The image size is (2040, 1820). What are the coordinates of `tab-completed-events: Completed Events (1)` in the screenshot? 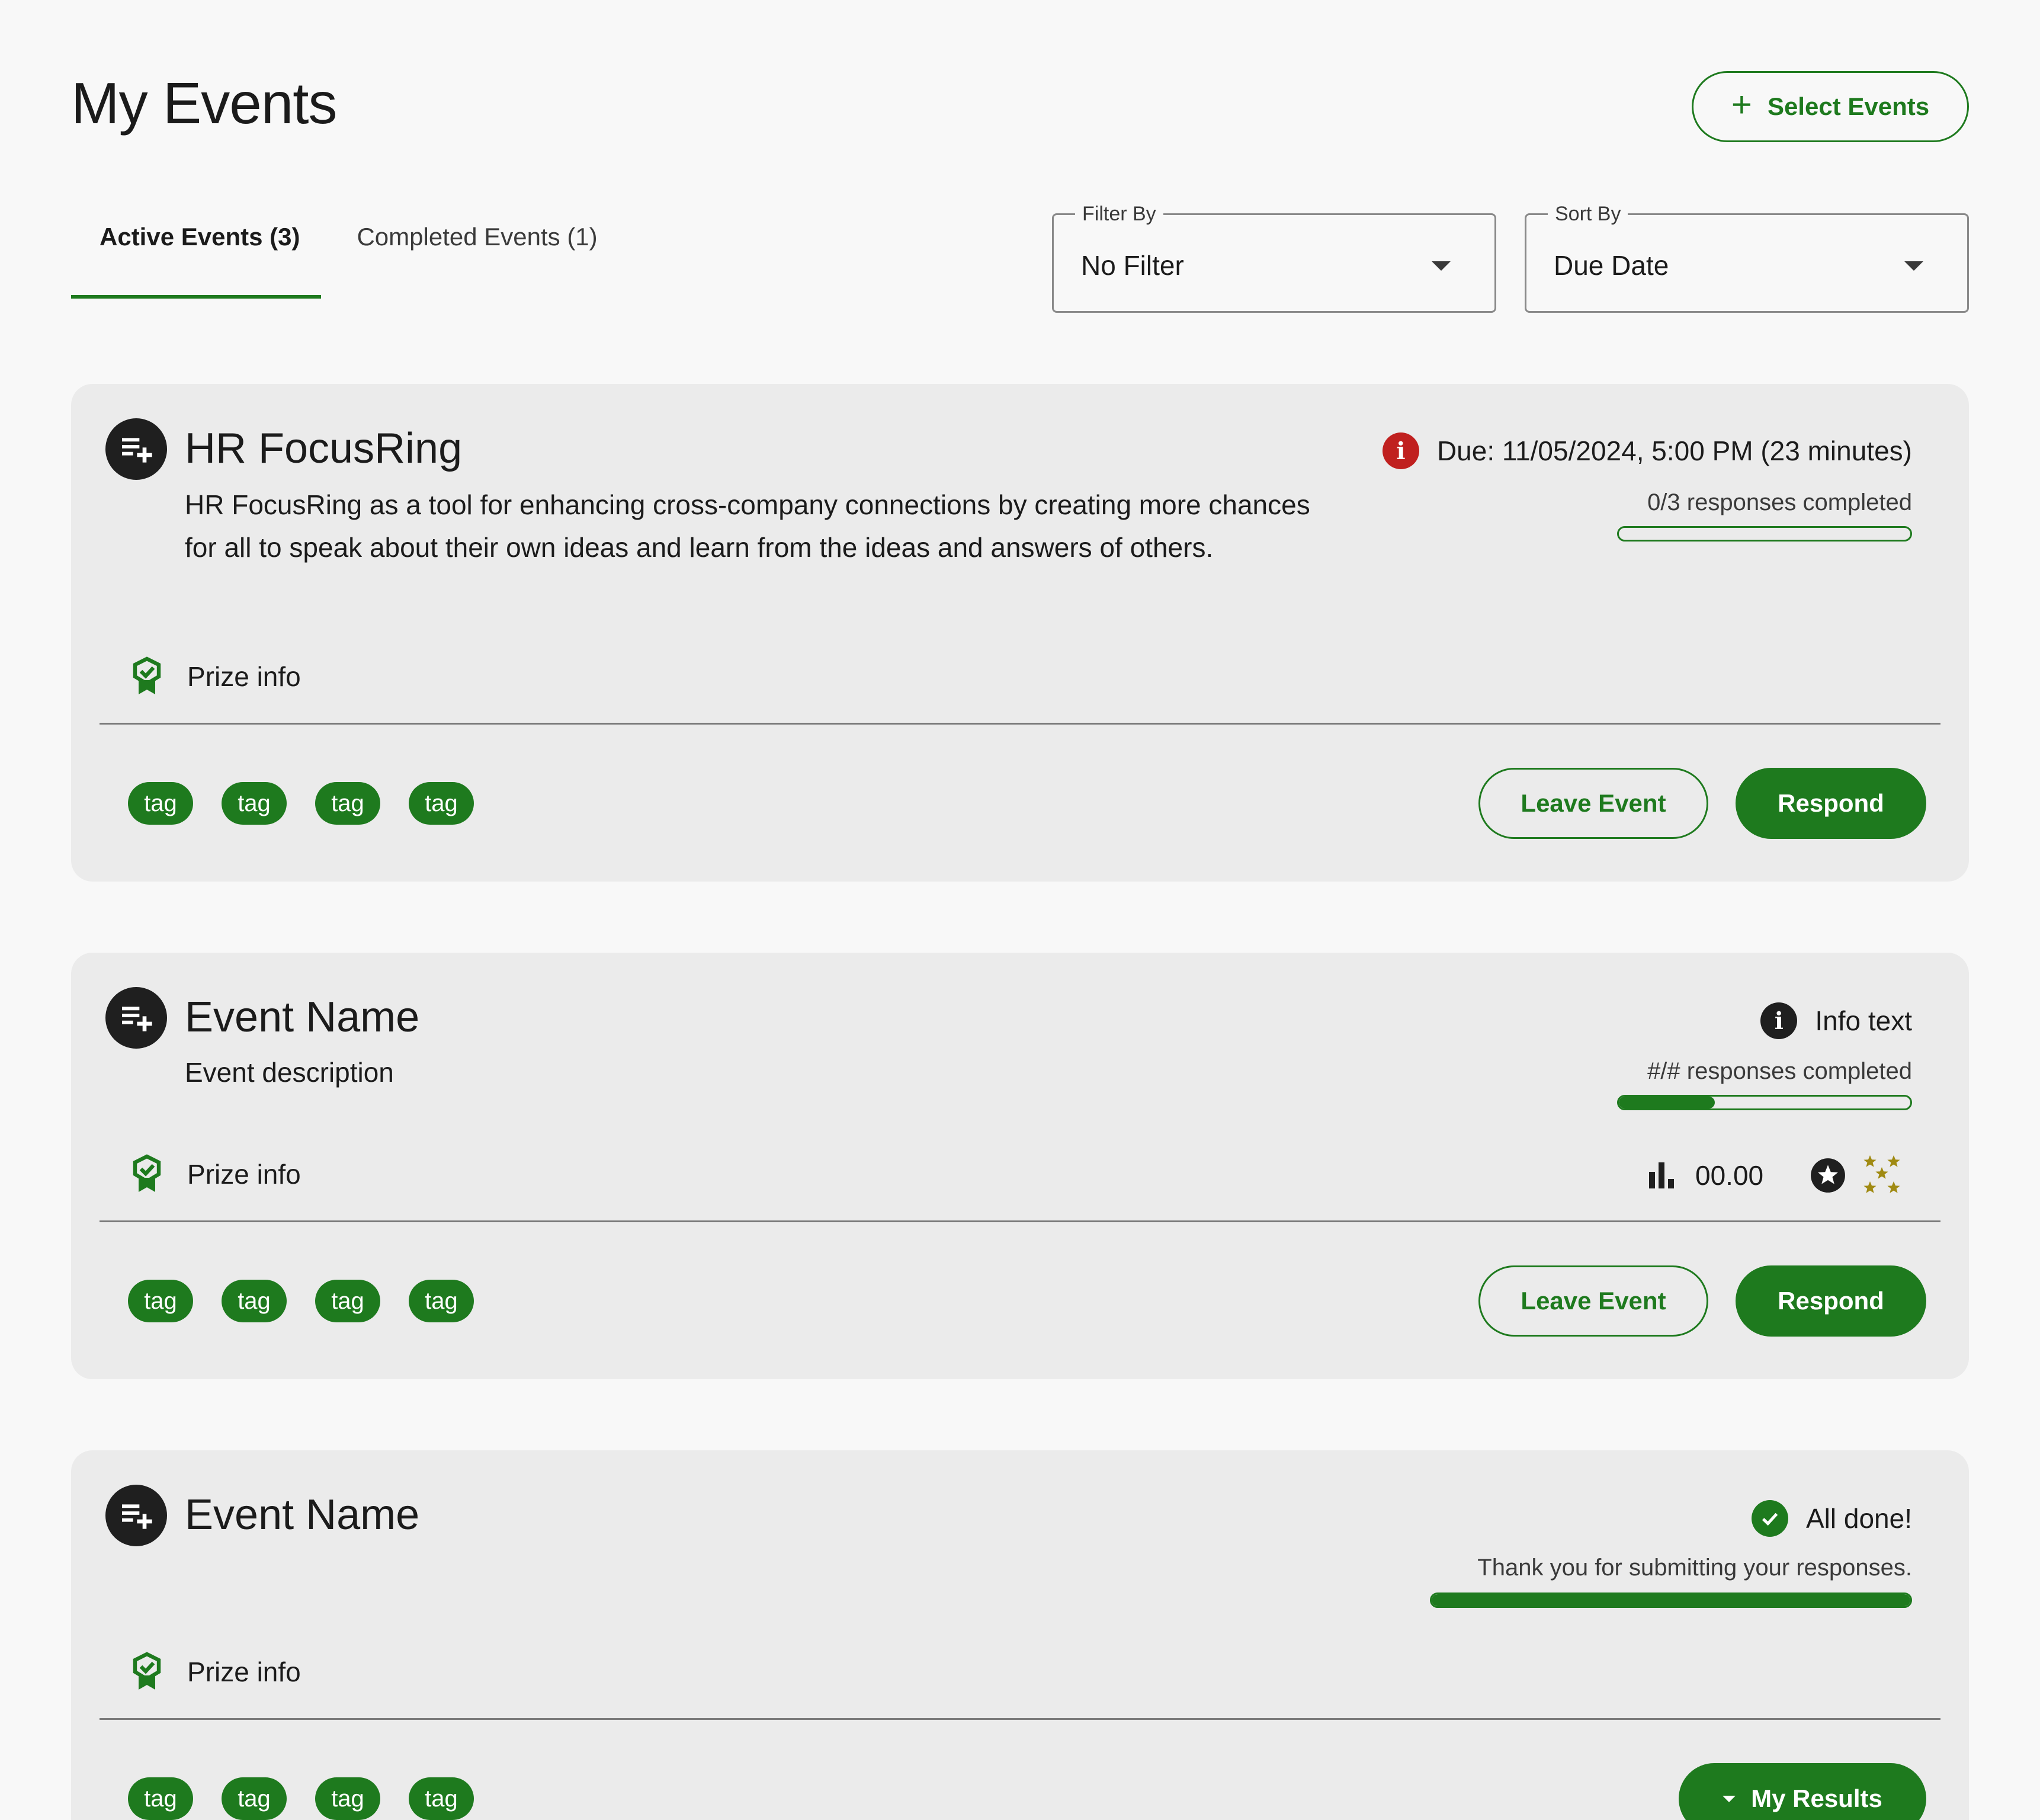 It's located at (477, 237).